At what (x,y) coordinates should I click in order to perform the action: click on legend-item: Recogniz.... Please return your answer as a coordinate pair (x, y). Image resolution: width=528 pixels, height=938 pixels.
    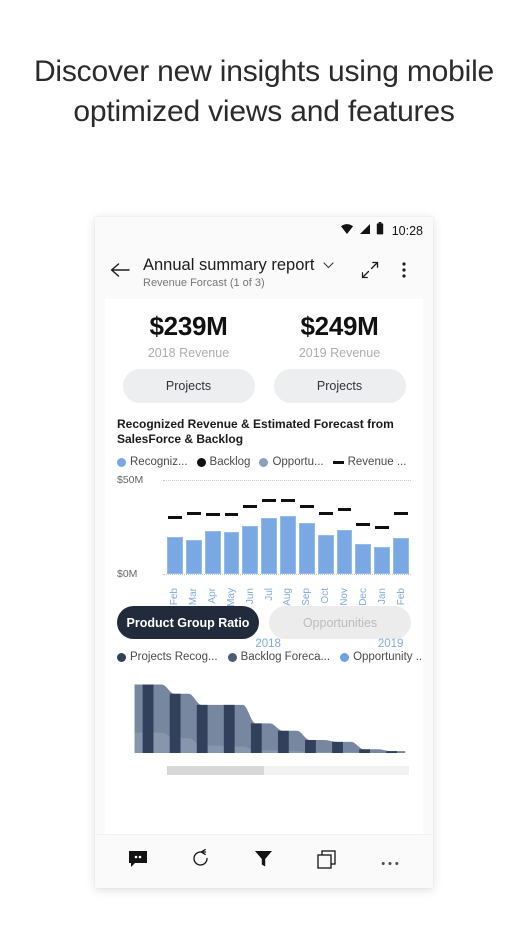
    Looking at the image, I should click on (152, 462).